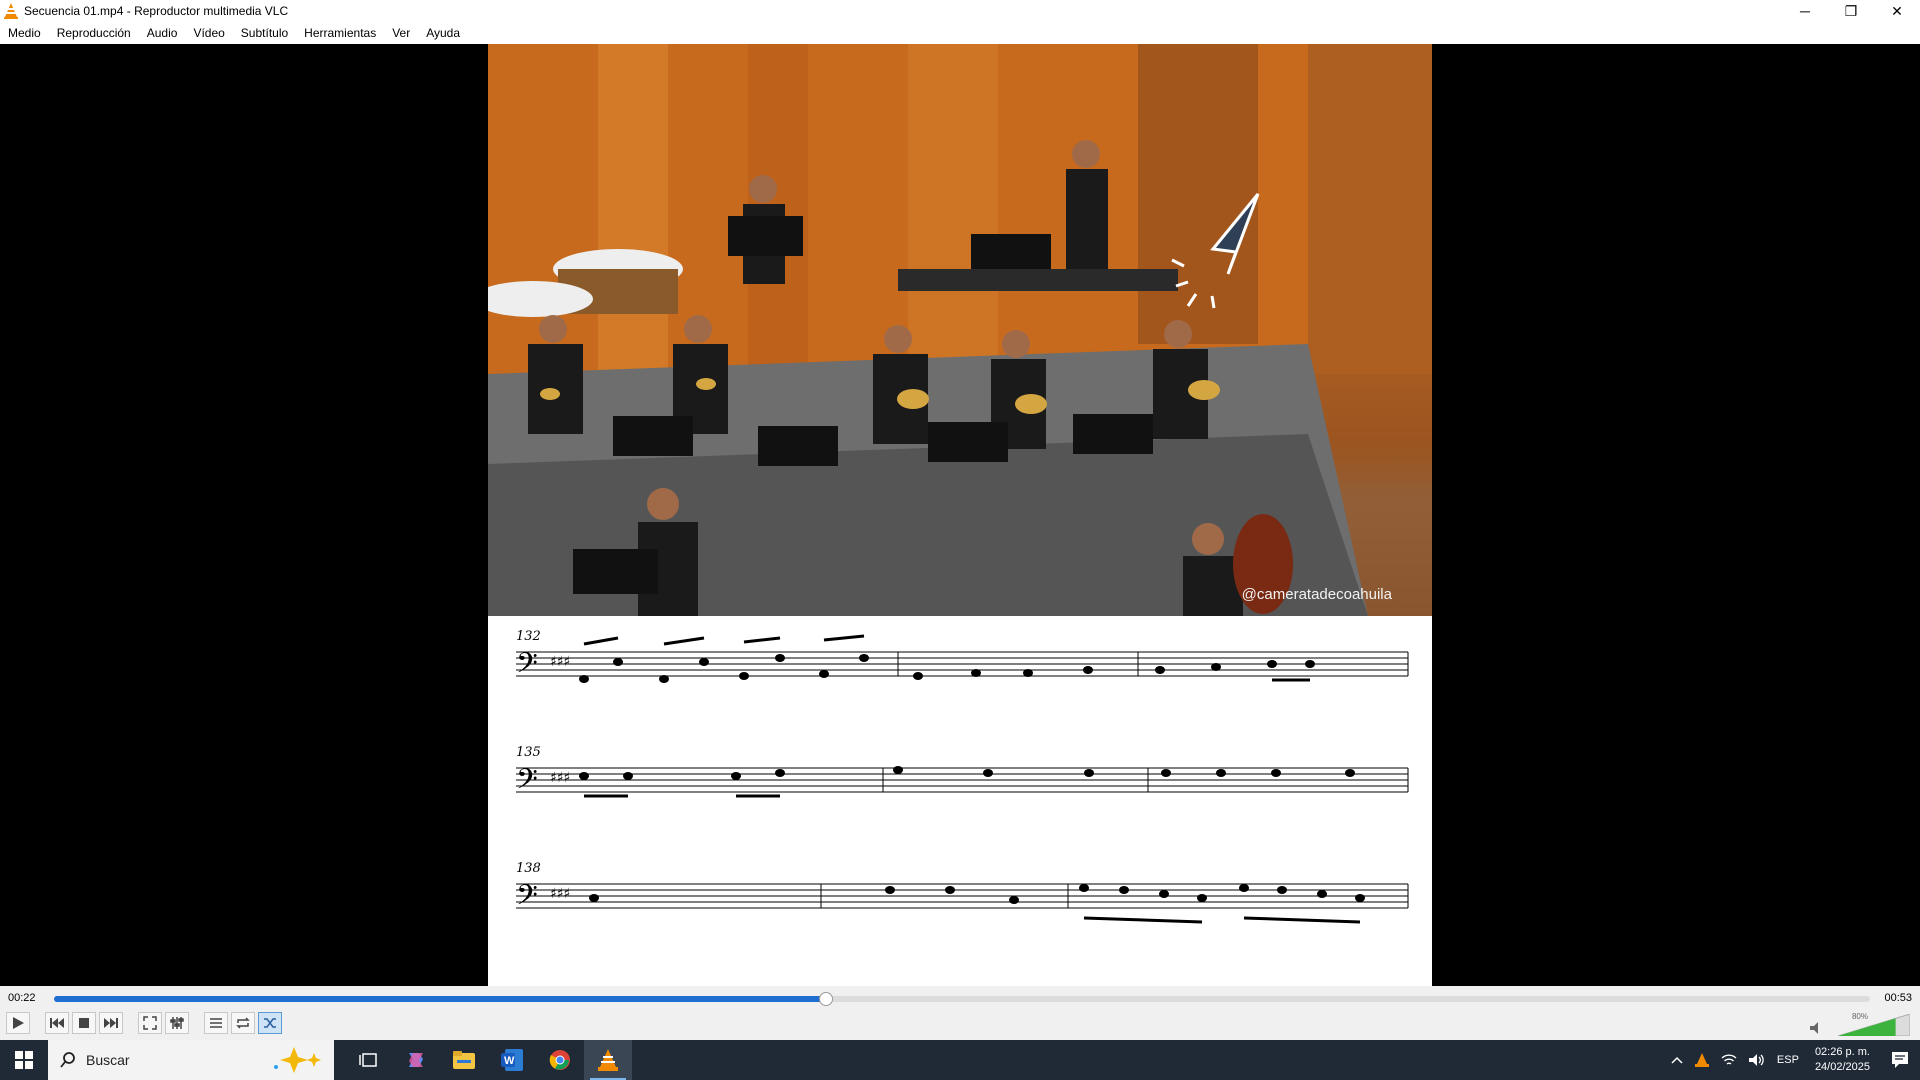 Image resolution: width=1920 pixels, height=1080 pixels. I want to click on windows-icon, so click(24, 1060).